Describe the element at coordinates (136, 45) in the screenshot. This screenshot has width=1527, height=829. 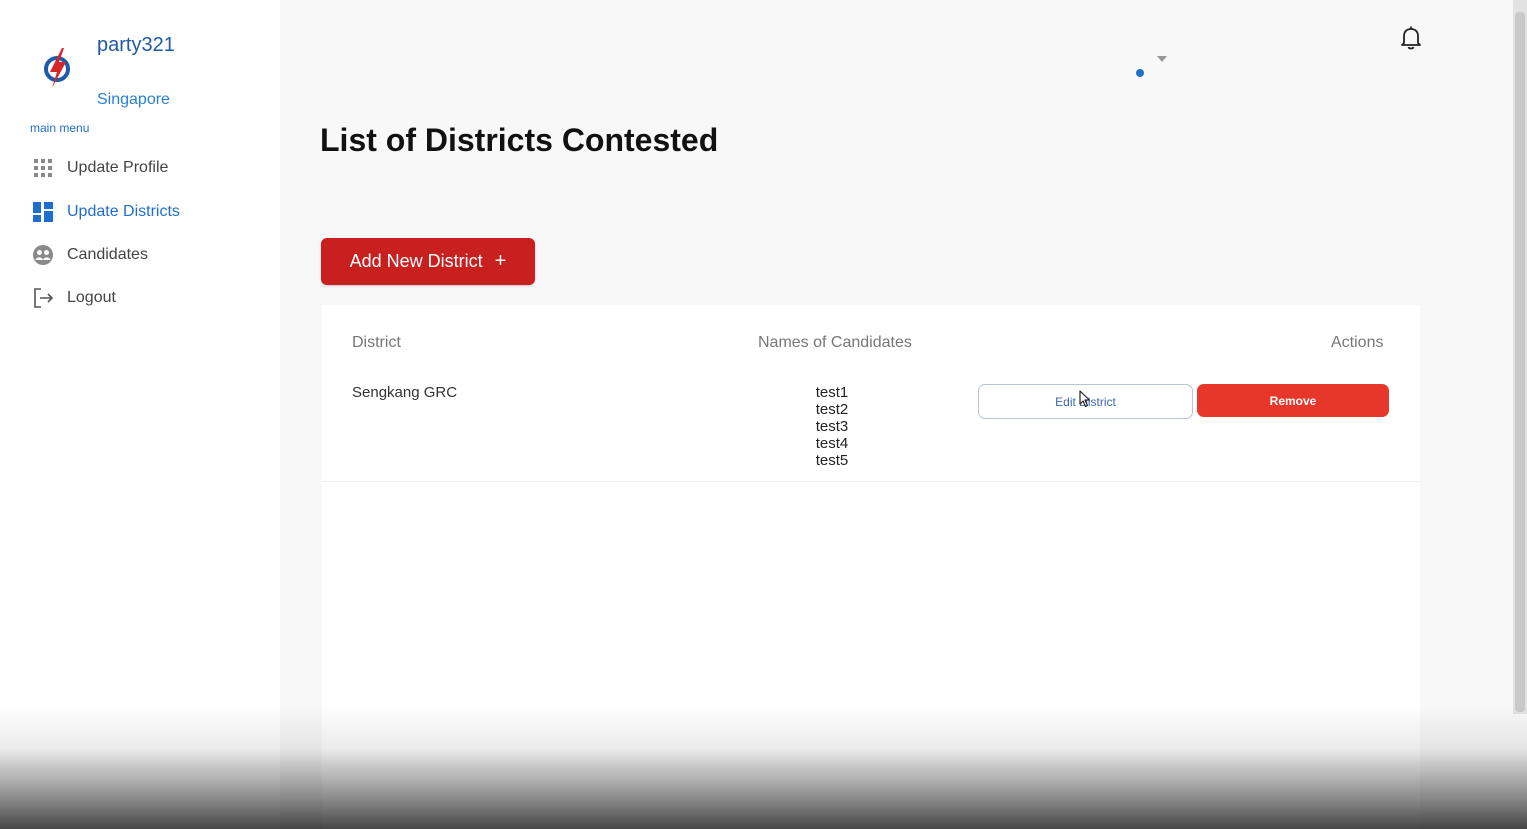
I see `party-name: party321` at that location.